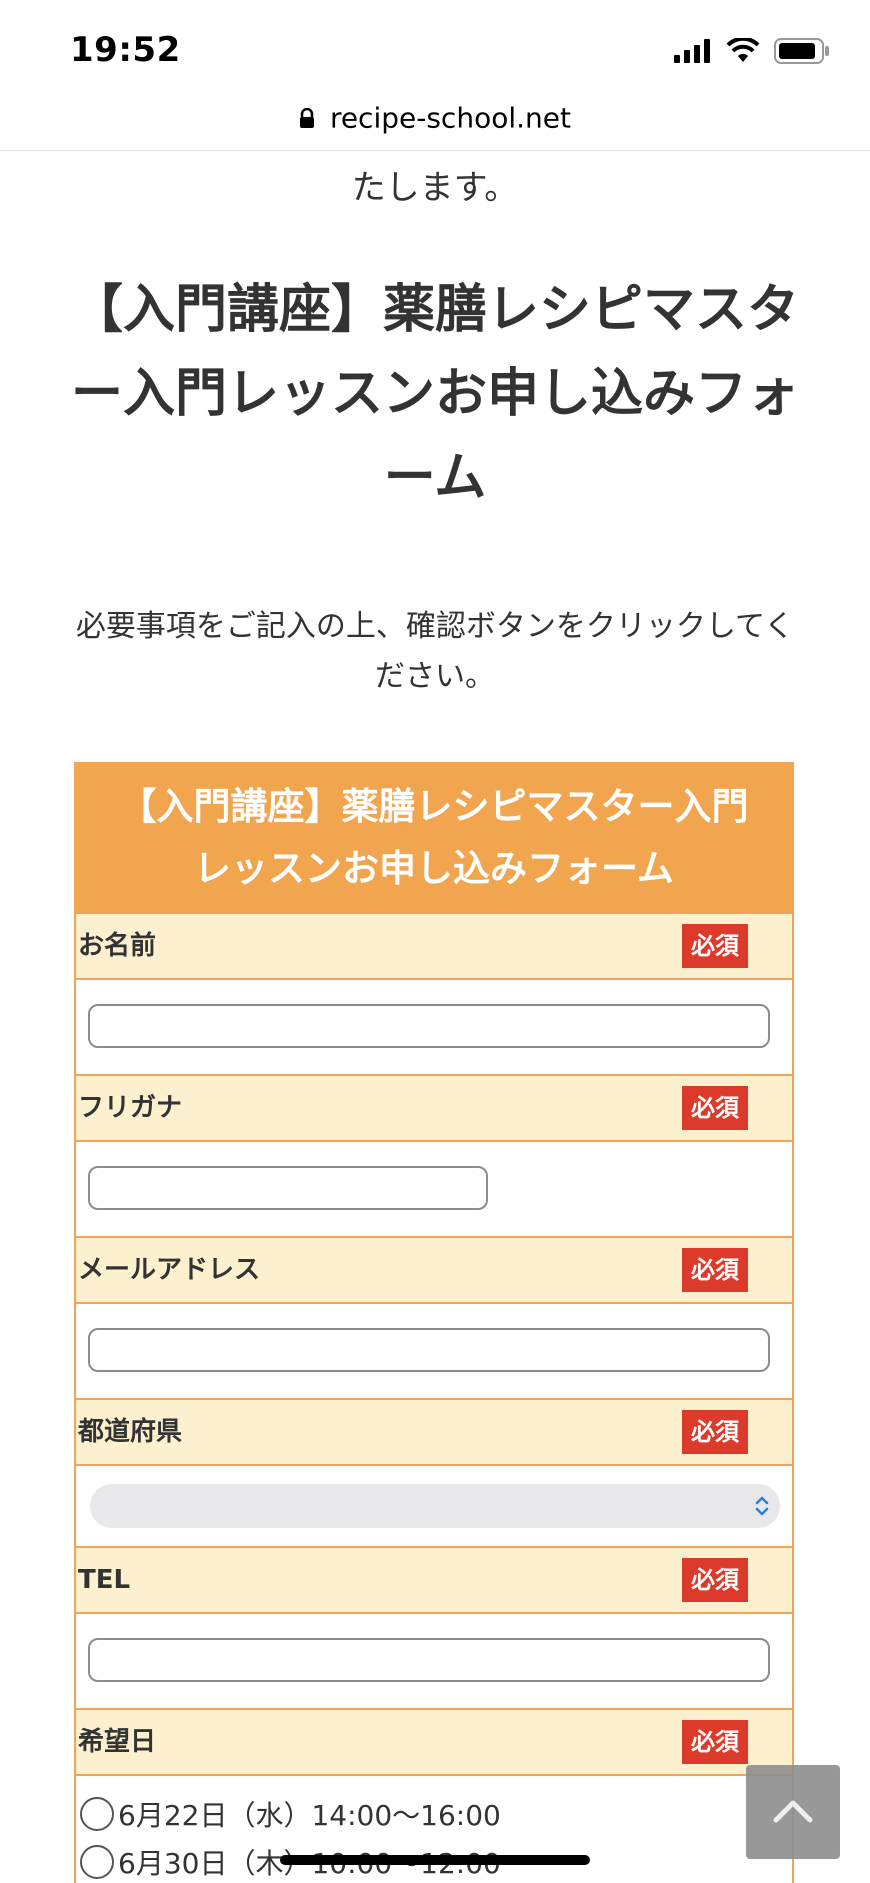 This screenshot has height=1883, width=870. What do you see at coordinates (450, 118) in the screenshot?
I see `url-text: recipe-school.net` at bounding box center [450, 118].